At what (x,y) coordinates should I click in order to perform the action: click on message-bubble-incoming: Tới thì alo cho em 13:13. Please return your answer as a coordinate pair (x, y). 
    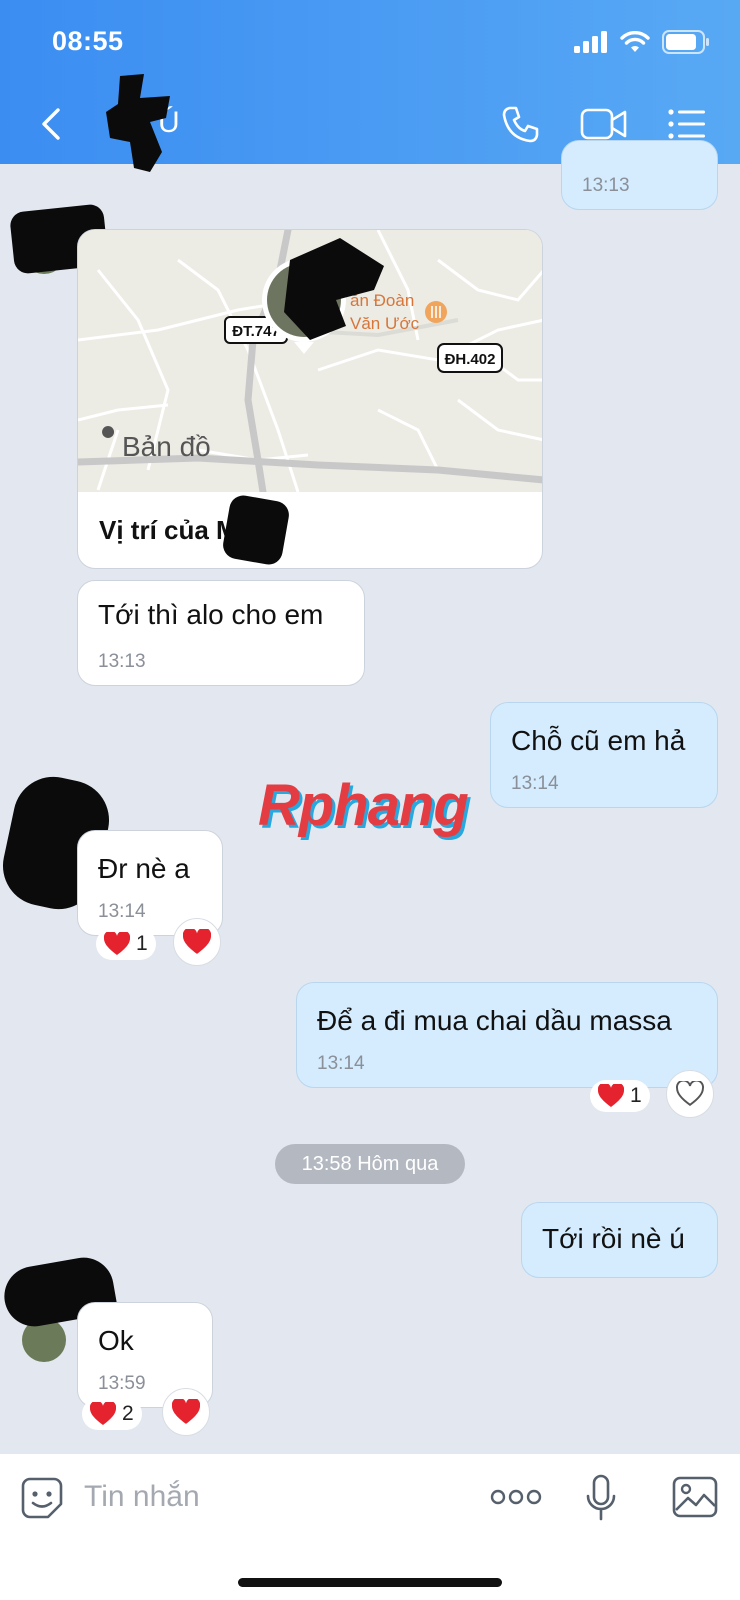
    Looking at the image, I should click on (221, 633).